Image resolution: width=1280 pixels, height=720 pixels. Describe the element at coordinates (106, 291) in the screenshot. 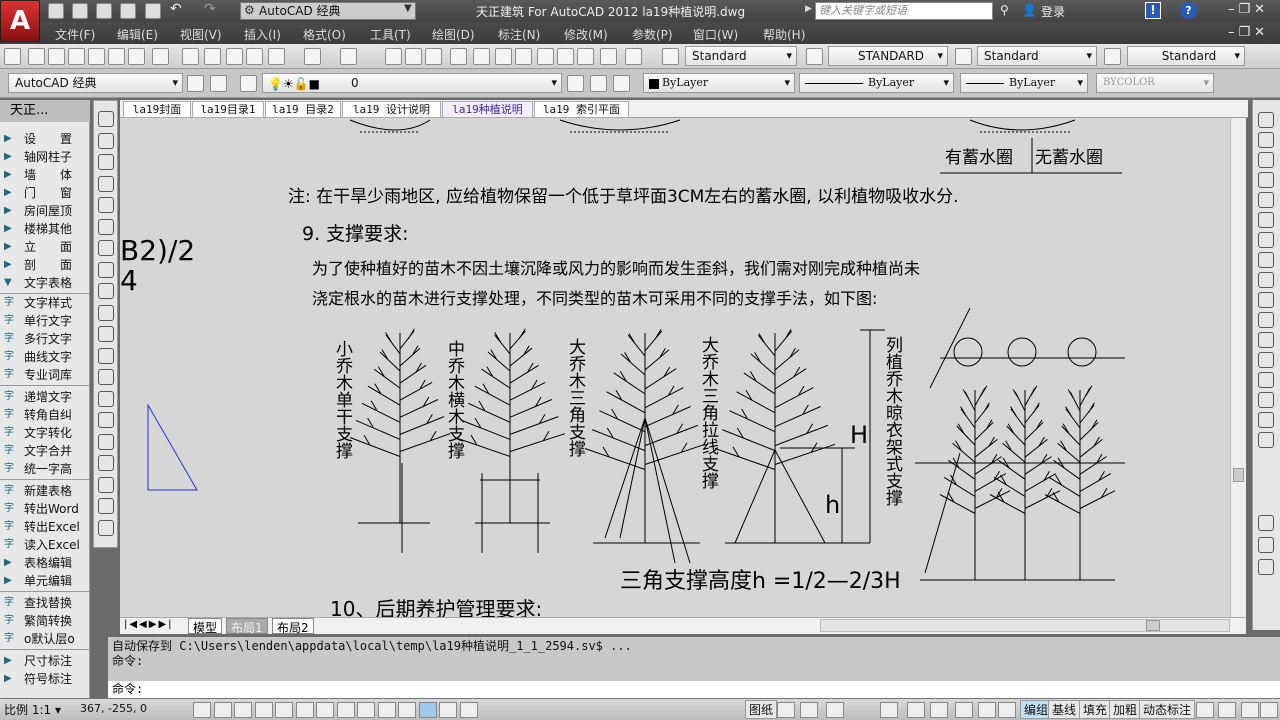

I see `spline-icon` at that location.